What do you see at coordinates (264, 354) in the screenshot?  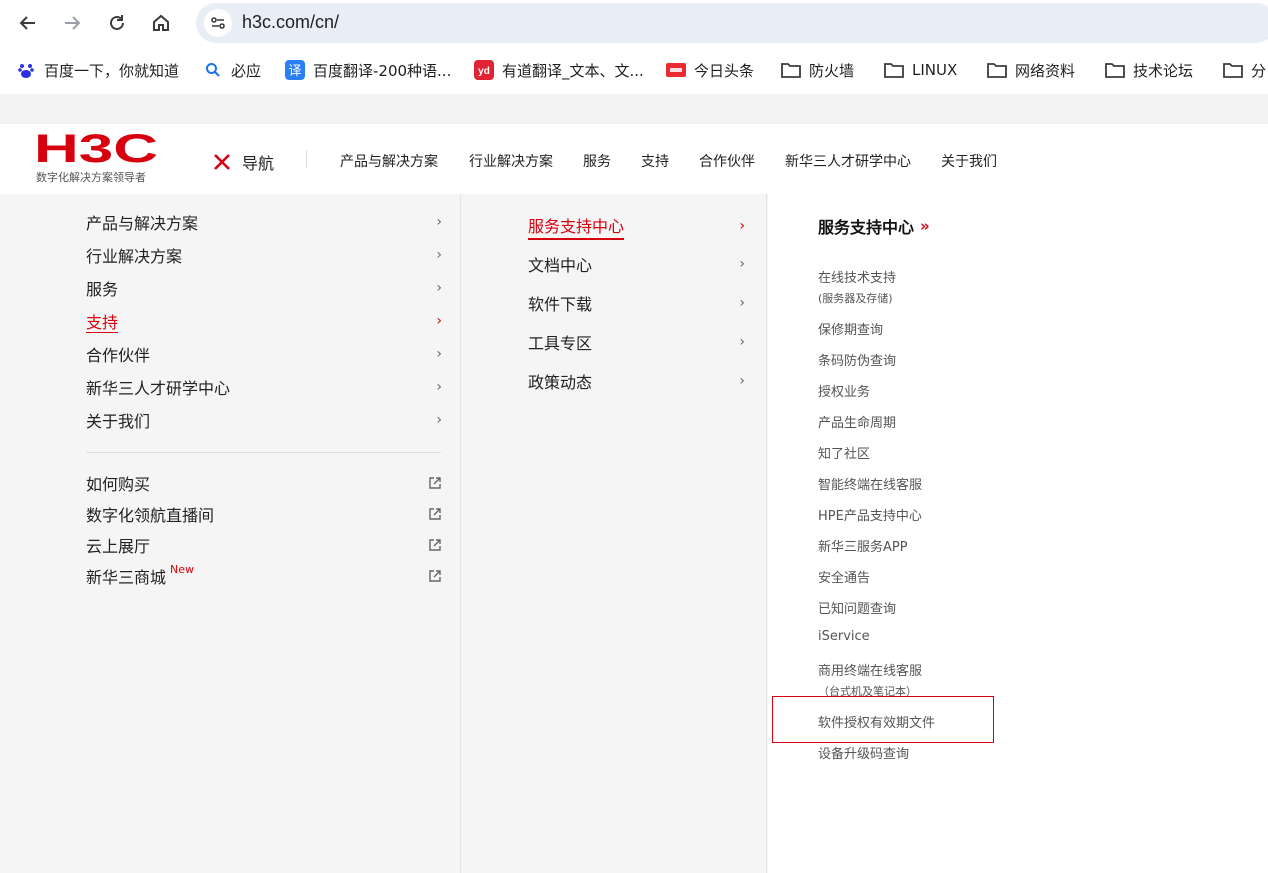 I see `menu1-item-partners: 合作伙伴 ›` at bounding box center [264, 354].